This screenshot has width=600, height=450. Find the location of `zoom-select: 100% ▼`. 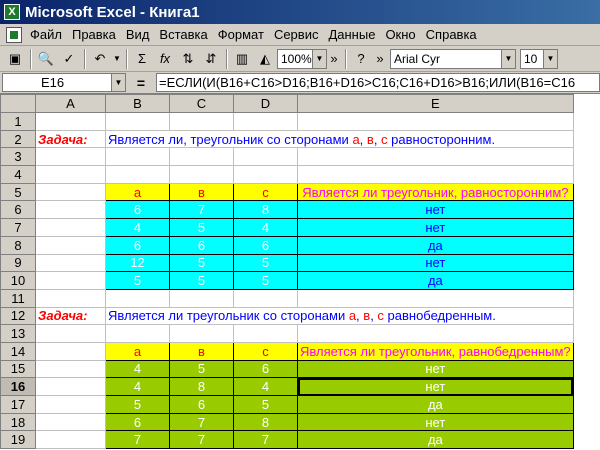

zoom-select: 100% ▼ is located at coordinates (302, 58).